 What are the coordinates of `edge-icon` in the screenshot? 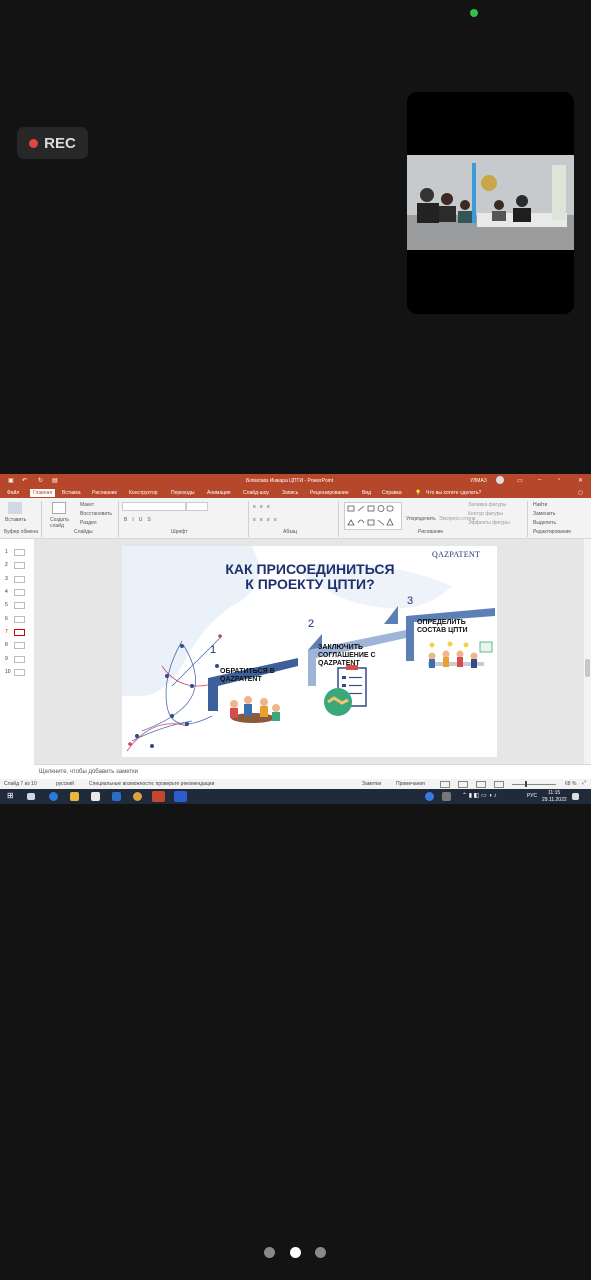 It's located at (53, 796).